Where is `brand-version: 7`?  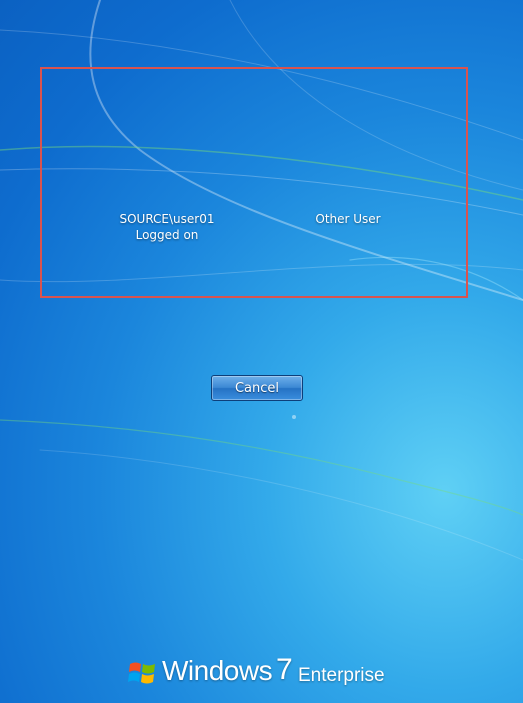
brand-version: 7 is located at coordinates (284, 669).